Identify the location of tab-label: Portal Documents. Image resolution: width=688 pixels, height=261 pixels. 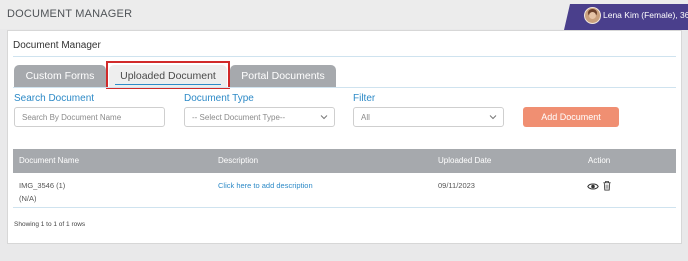
(283, 76).